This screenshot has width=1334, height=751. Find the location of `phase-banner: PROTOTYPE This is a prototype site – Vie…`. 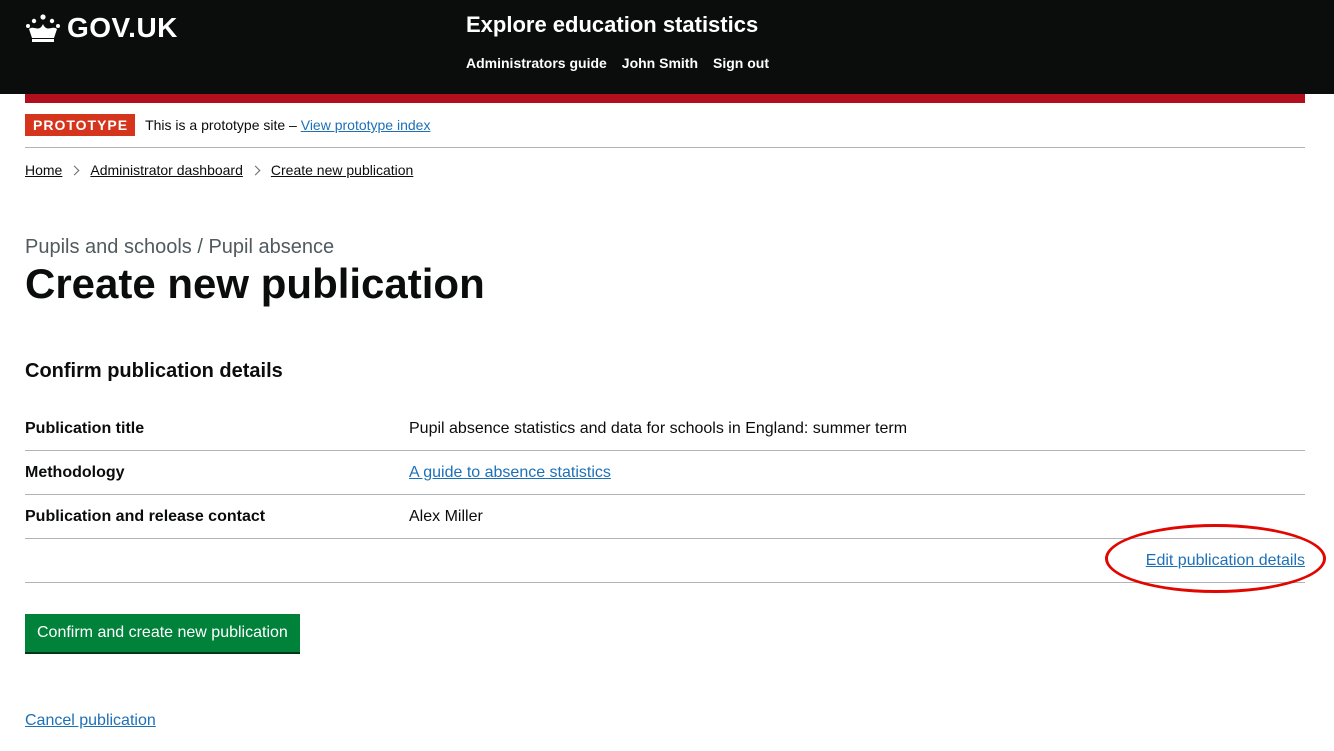

phase-banner: PROTOTYPE This is a prototype site – Vie… is located at coordinates (227, 125).